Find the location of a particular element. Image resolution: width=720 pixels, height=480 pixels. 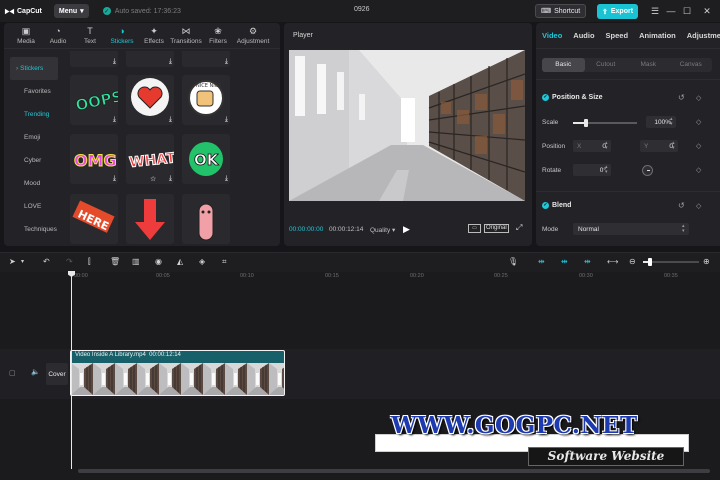

sticker-ok: OK ⤓ is located at coordinates (206, 159).